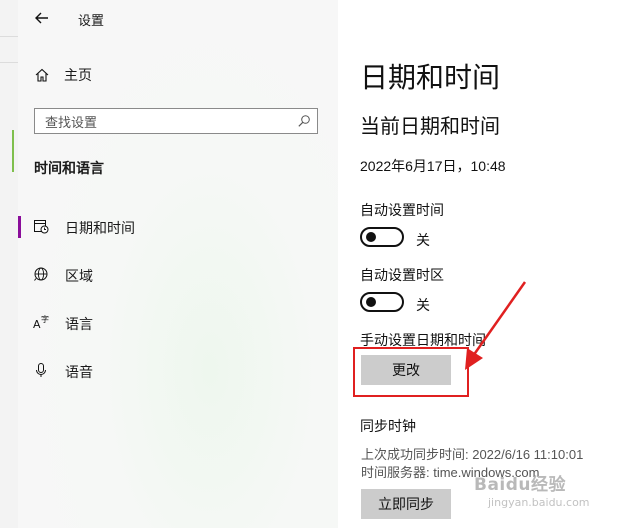  Describe the element at coordinates (430, 127) in the screenshot. I see `current-datetime-heading: 当前日期和时间` at that location.